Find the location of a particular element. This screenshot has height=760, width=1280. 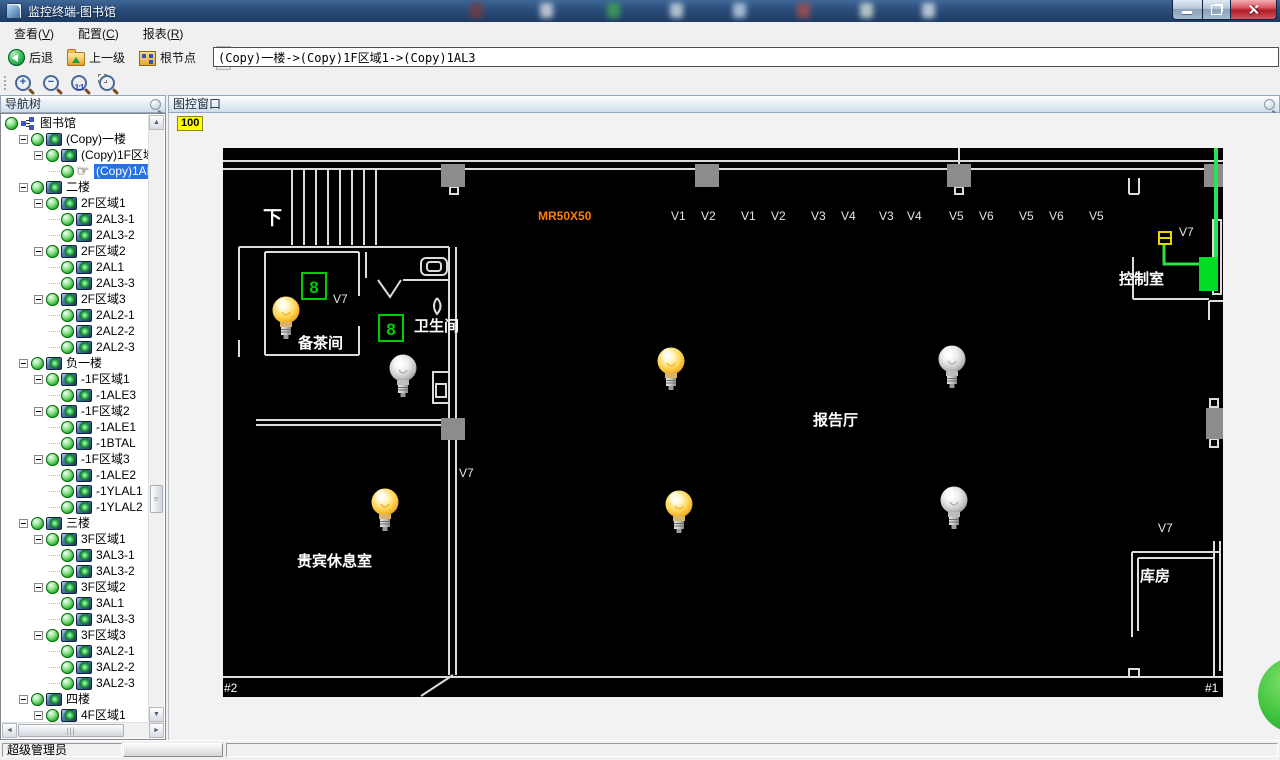

tree-item: 3F区域1 is located at coordinates (75, 539).